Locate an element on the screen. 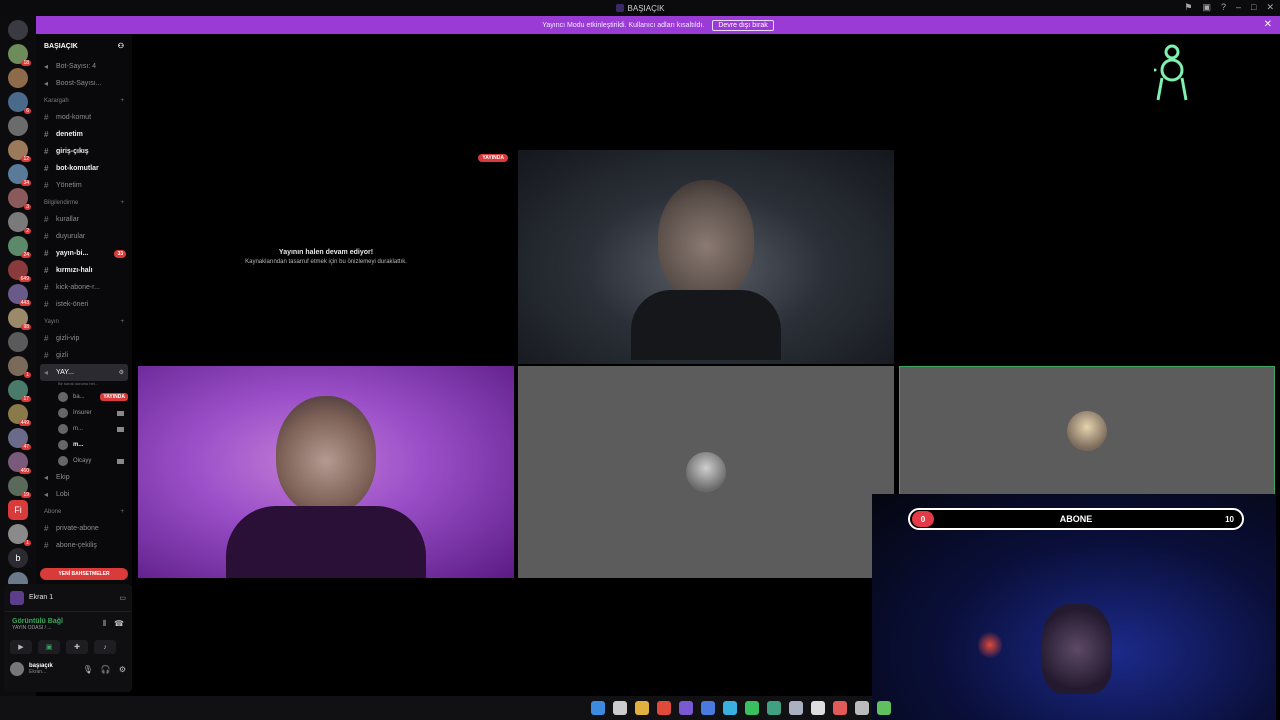 This screenshot has width=1280, height=720. voice-user: Insurer is located at coordinates (84, 413).